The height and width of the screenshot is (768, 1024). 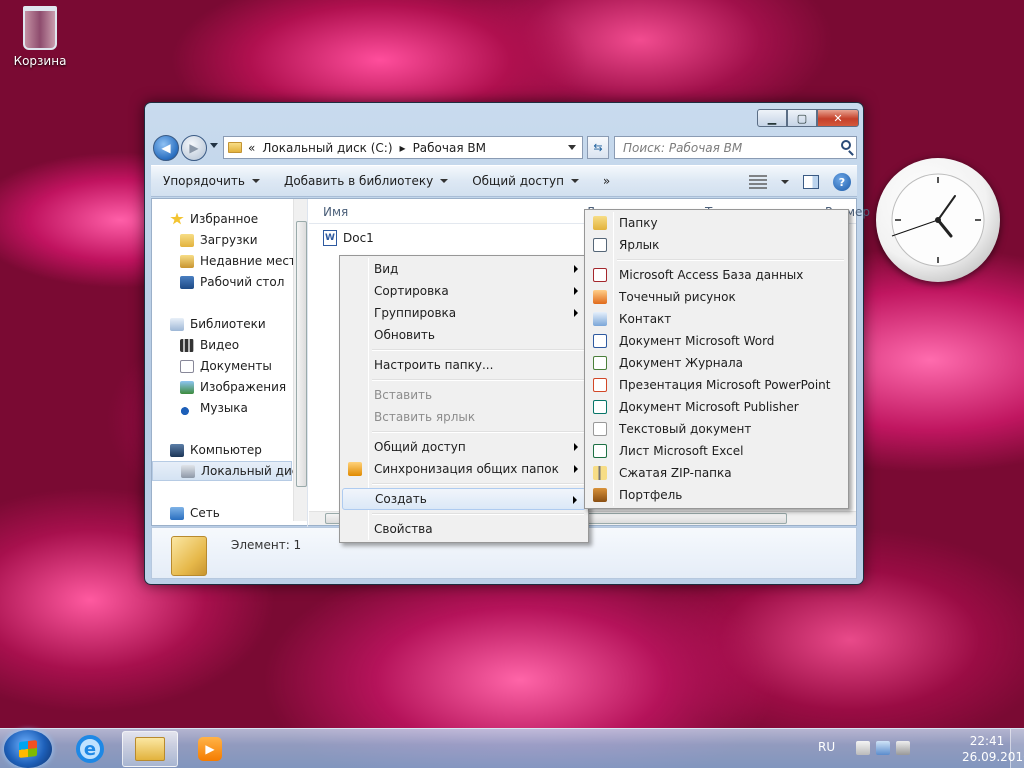 What do you see at coordinates (464, 313) in the screenshot?
I see `menu-item-group: Группировка` at bounding box center [464, 313].